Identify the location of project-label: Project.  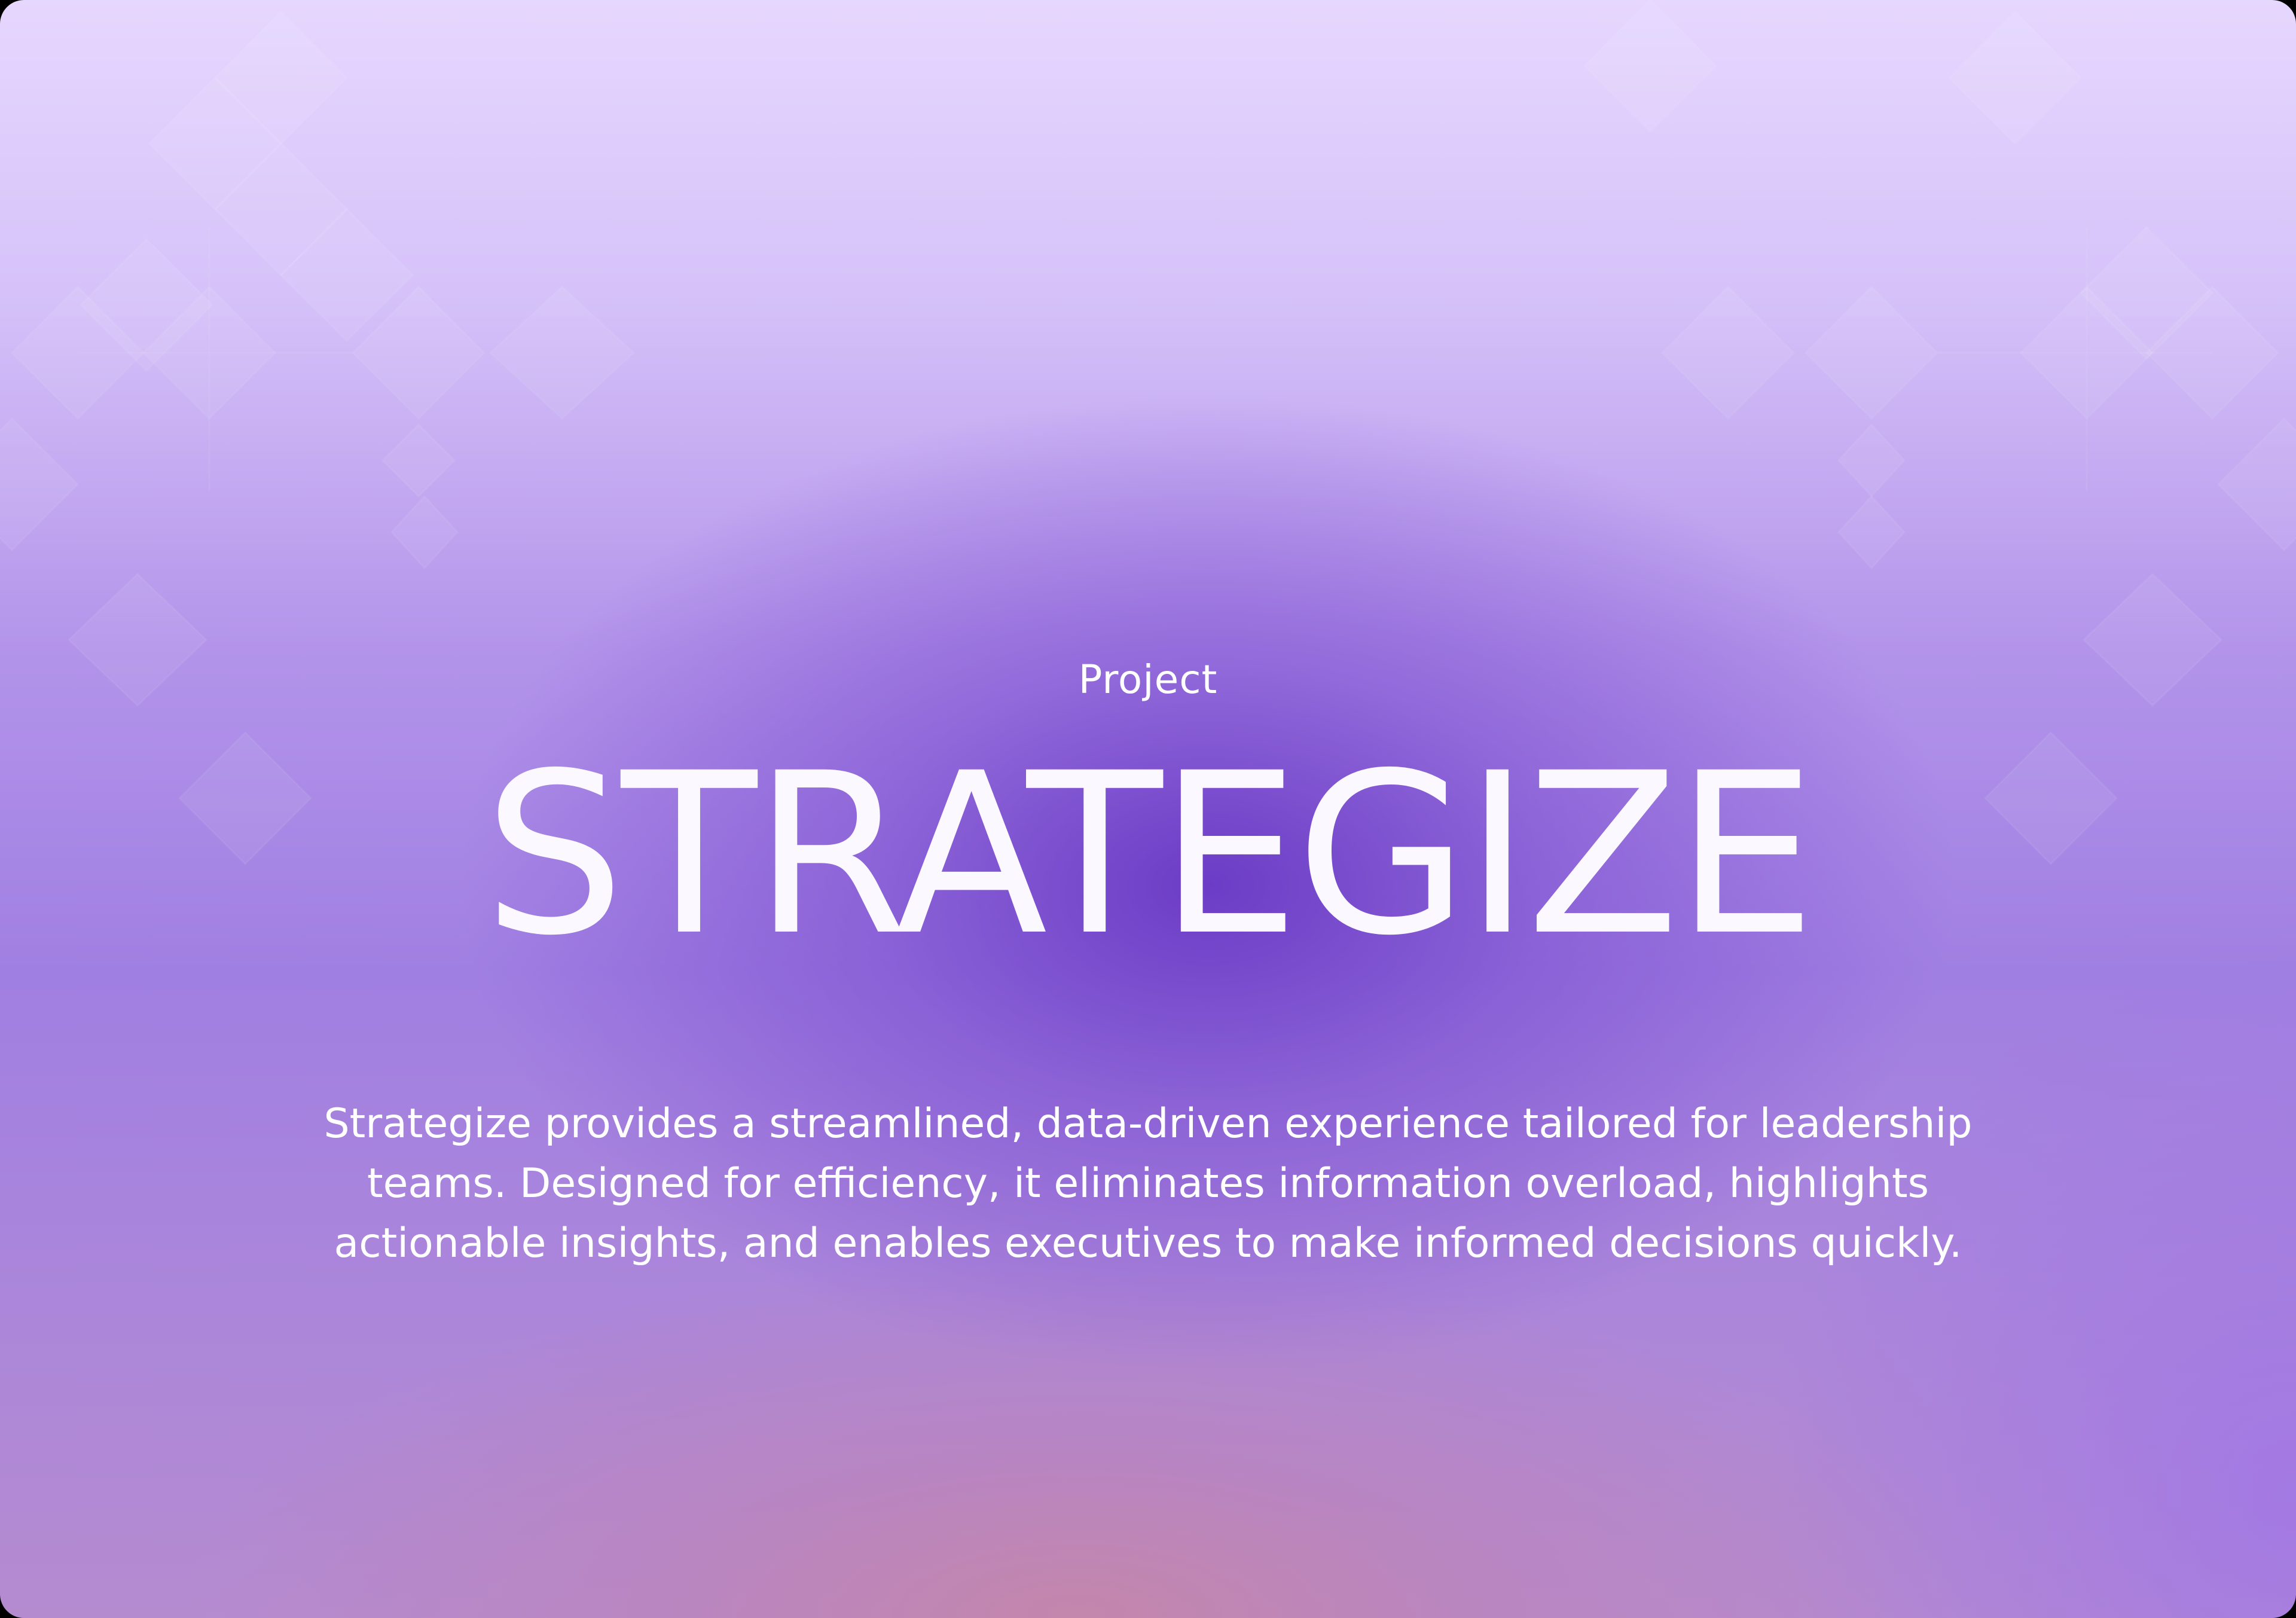
(1148, 680).